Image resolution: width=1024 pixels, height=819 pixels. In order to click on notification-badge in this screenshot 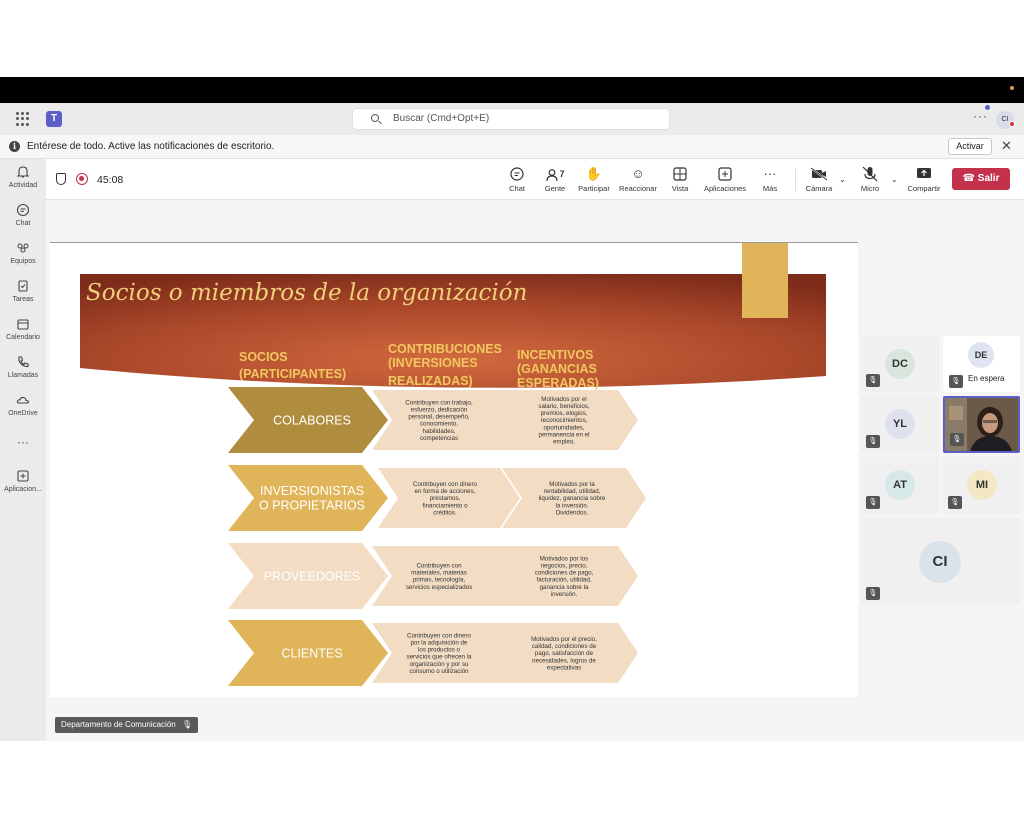, I will do `click(987, 107)`.